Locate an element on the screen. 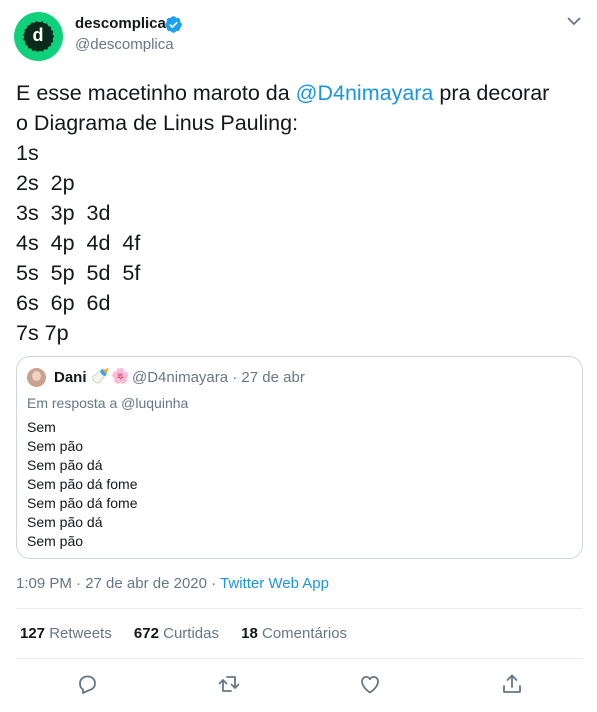  tweet-line: 3s 3p 3d is located at coordinates (63, 213).